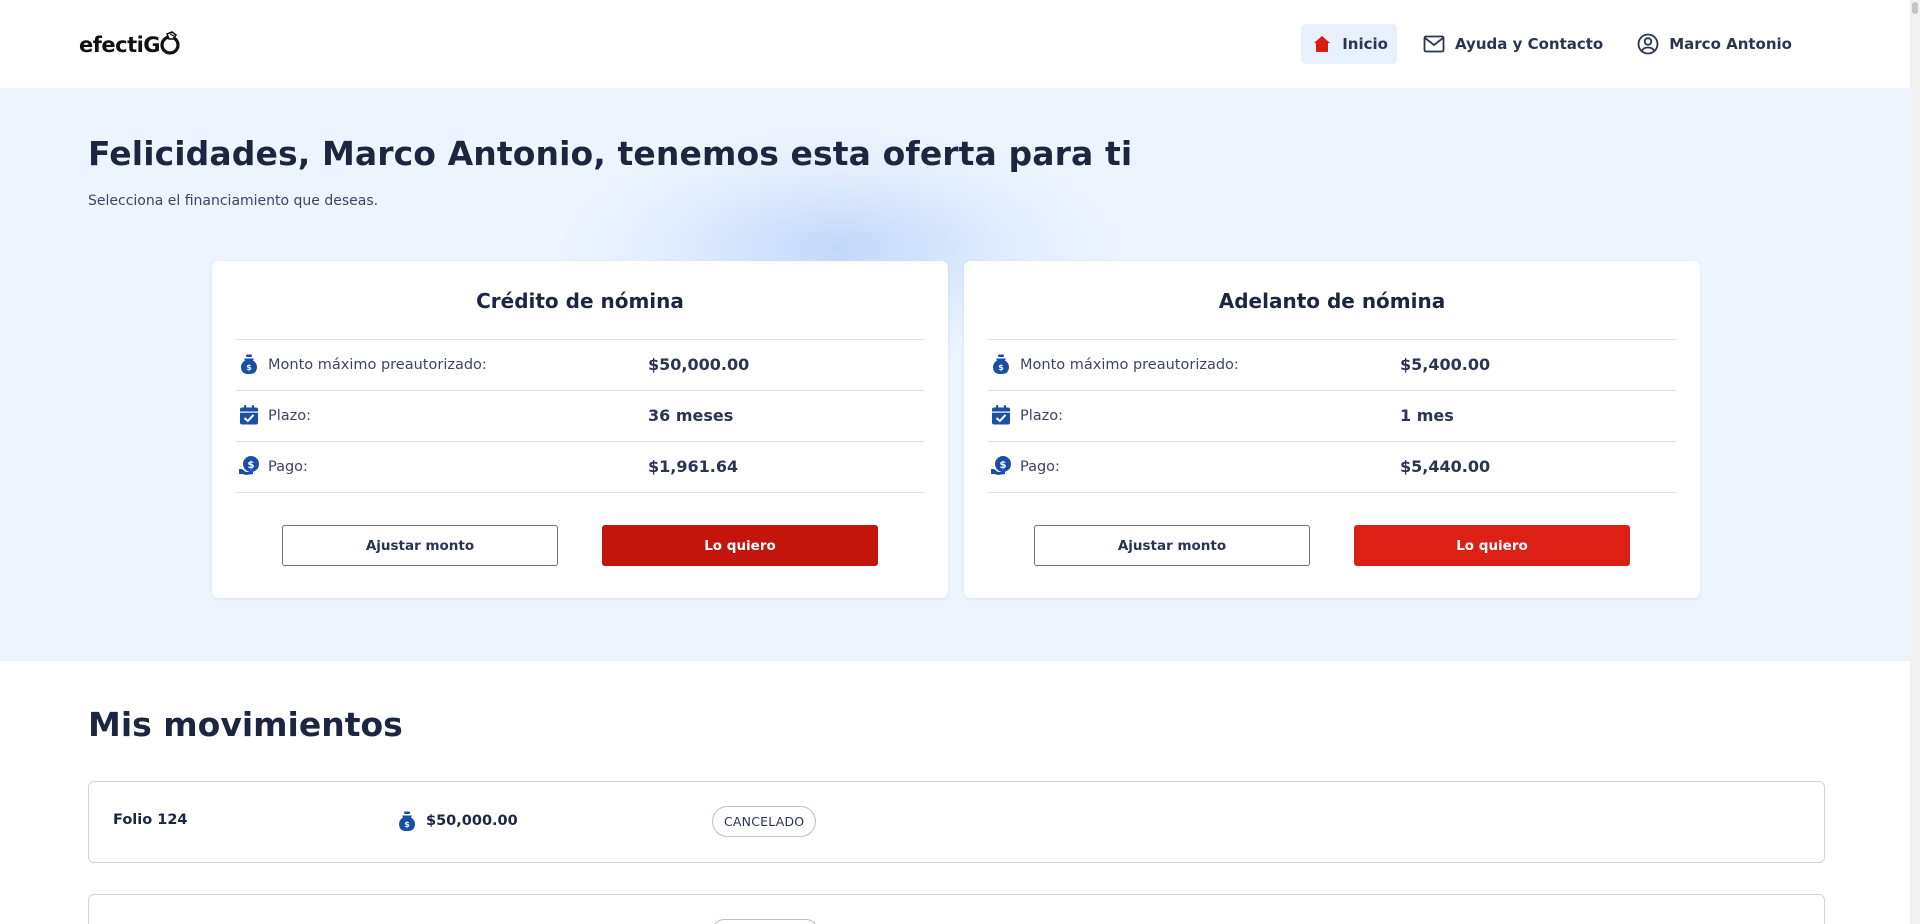 This screenshot has height=924, width=1920. What do you see at coordinates (1365, 44) in the screenshot?
I see `nav-inicio-label: Inicio` at bounding box center [1365, 44].